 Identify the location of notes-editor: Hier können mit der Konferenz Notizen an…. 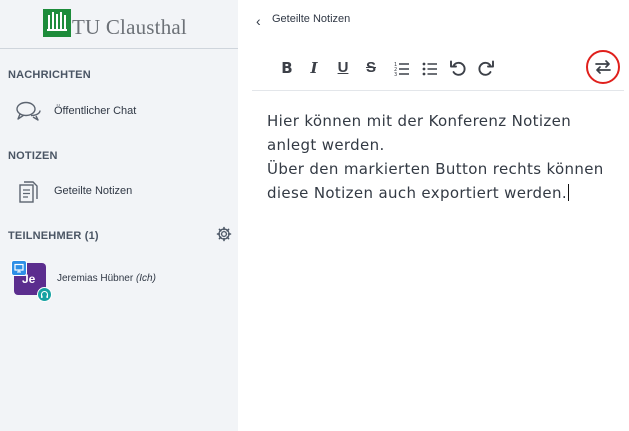
(437, 157).